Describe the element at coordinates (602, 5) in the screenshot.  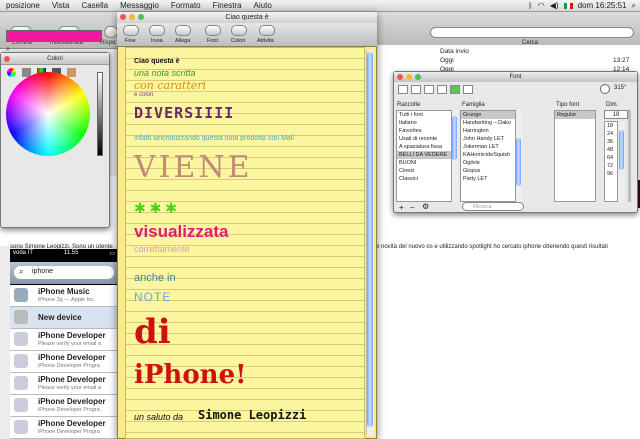
I see `clock: dom 16:25:51` at that location.